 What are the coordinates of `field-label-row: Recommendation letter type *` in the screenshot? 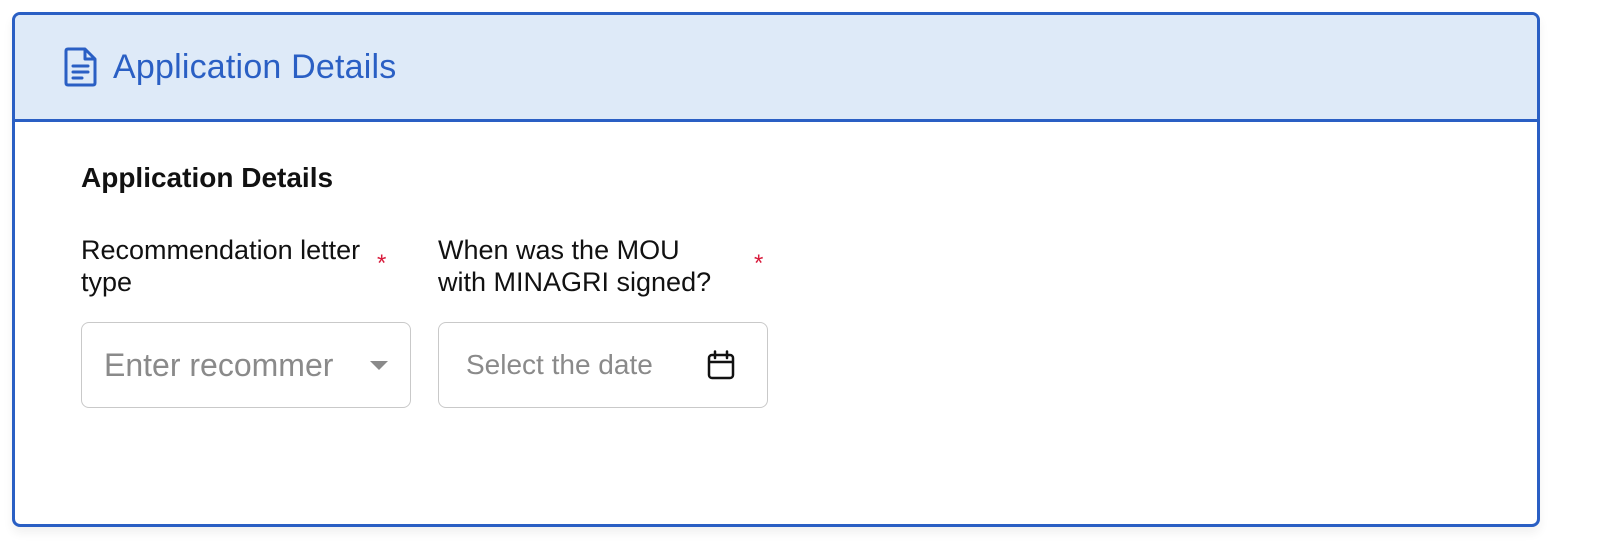 It's located at (246, 269).